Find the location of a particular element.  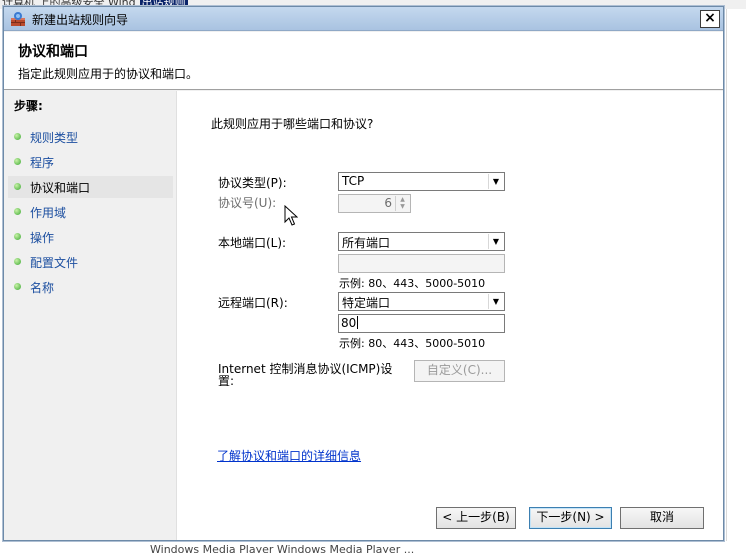

protocol-type-label: 协议类型(P): is located at coordinates (252, 183).